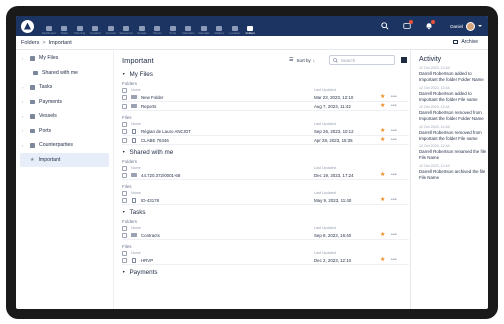  I want to click on table-row: Contracts Sep 8, 2023, 16:40 ★ •••, so click(265, 235).